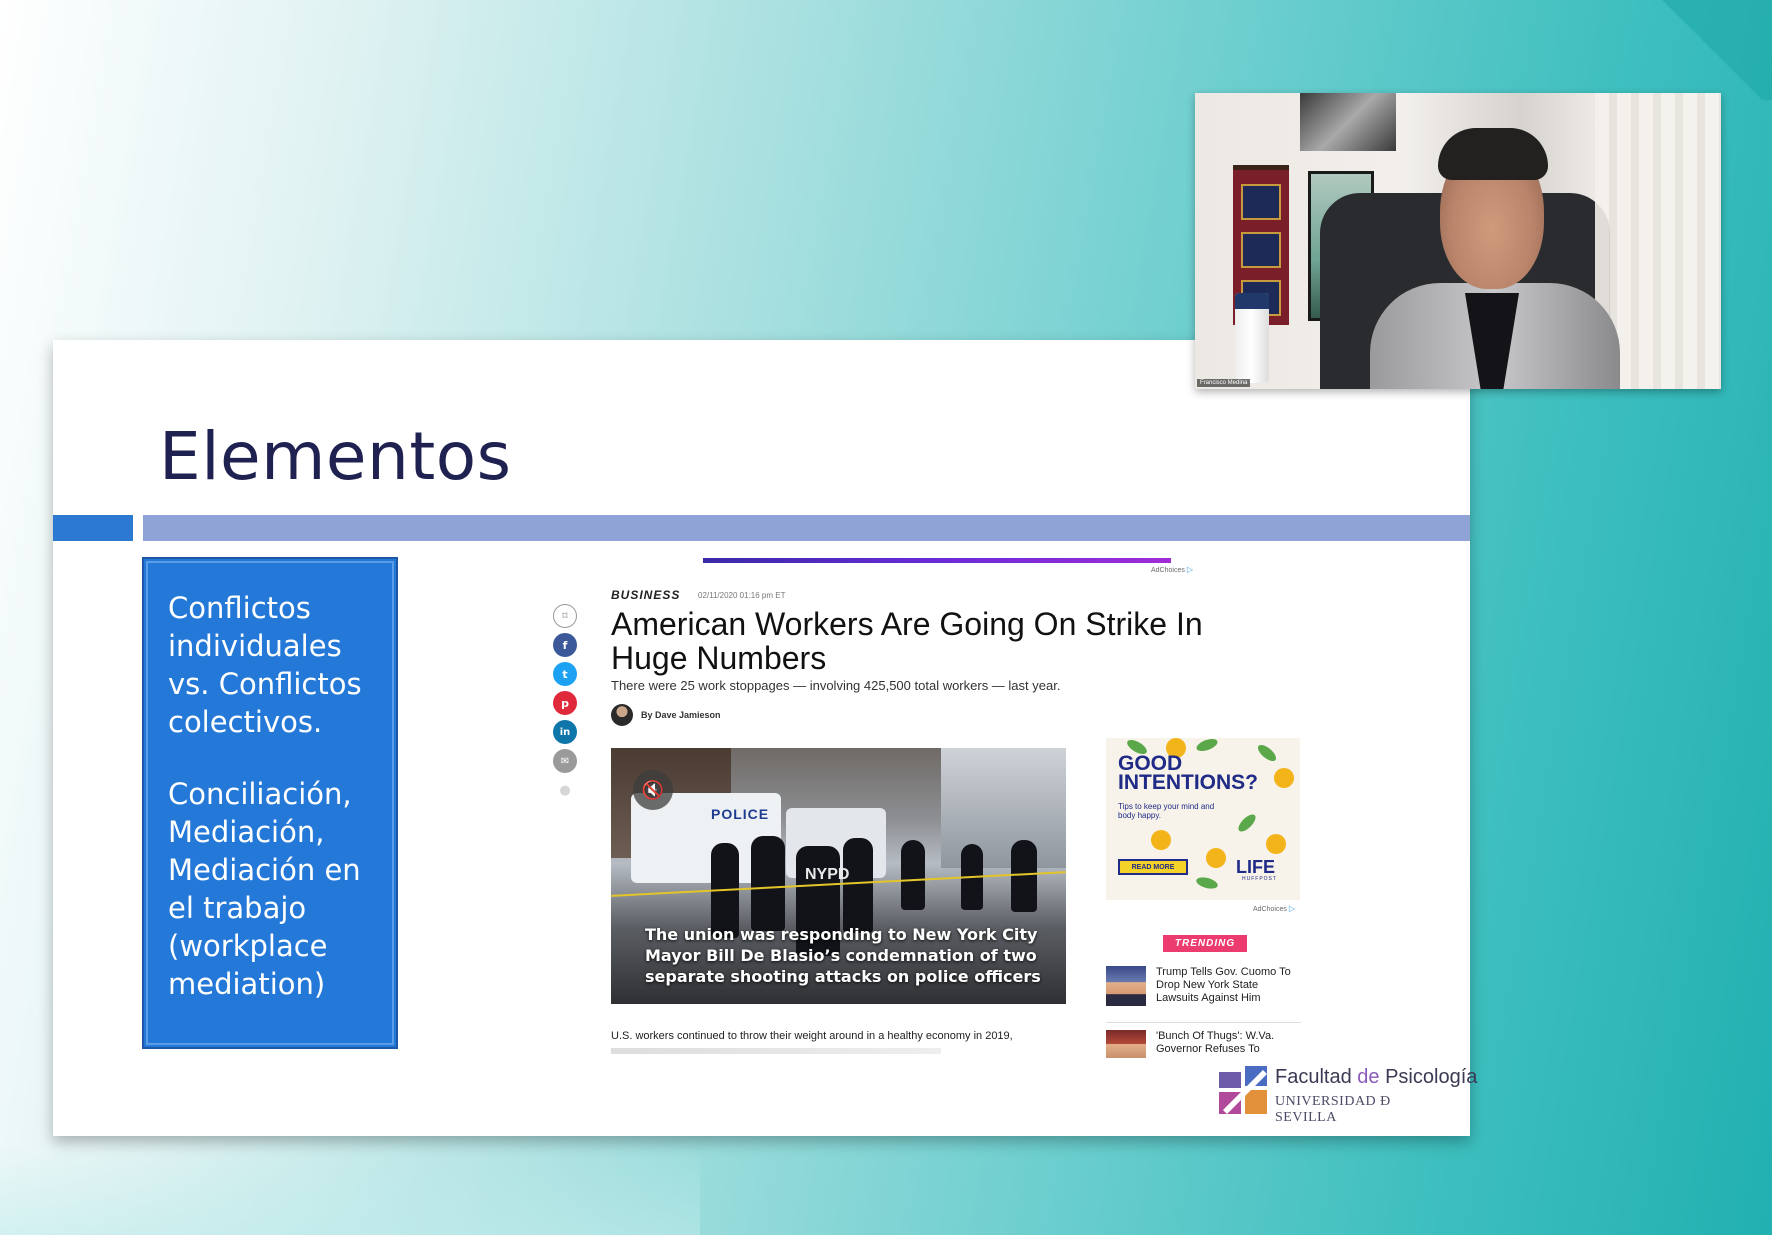  What do you see at coordinates (1205, 943) in the screenshot?
I see `trending-label: TRENDING` at bounding box center [1205, 943].